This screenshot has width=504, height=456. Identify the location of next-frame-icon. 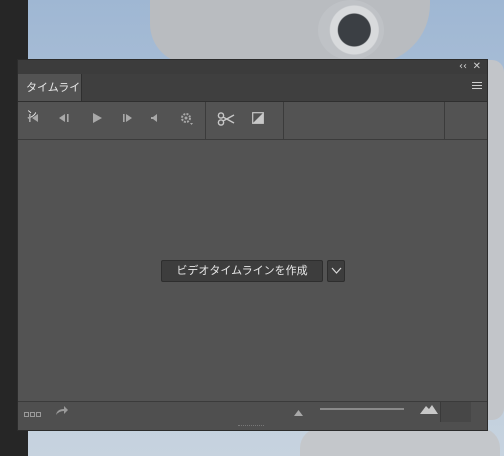
(128, 120).